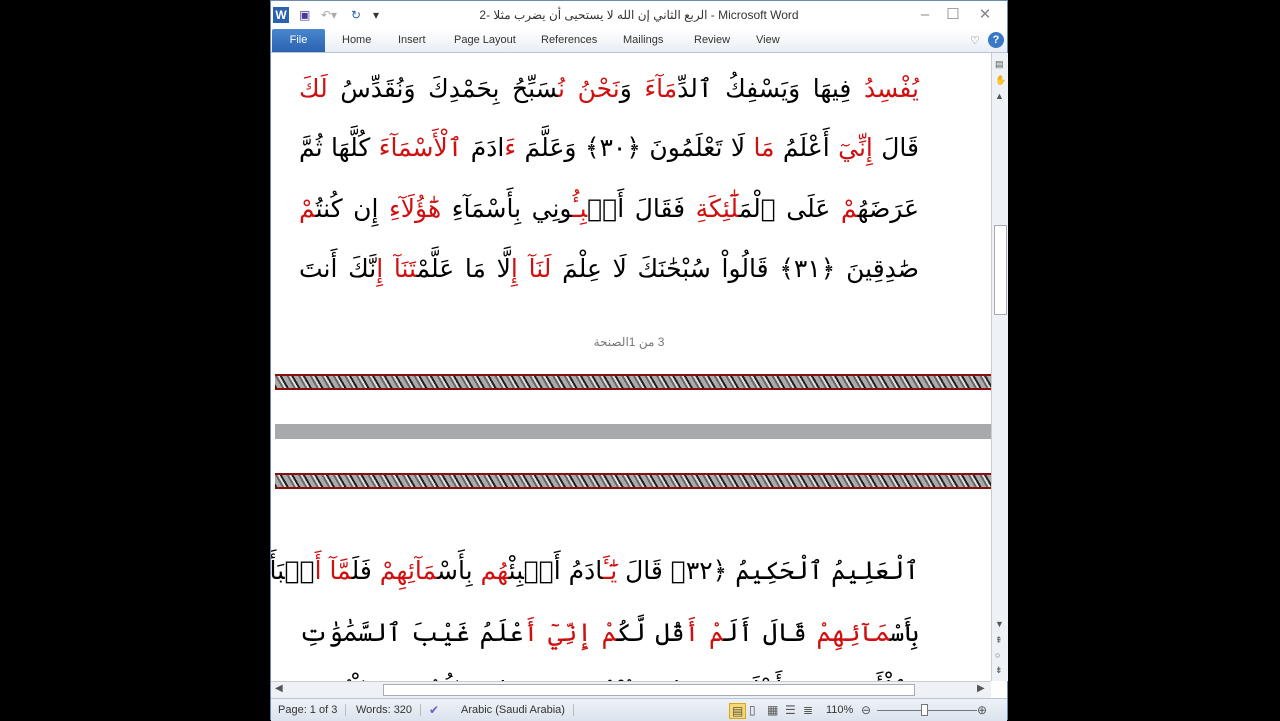  I want to click on tab-references: References, so click(569, 40).